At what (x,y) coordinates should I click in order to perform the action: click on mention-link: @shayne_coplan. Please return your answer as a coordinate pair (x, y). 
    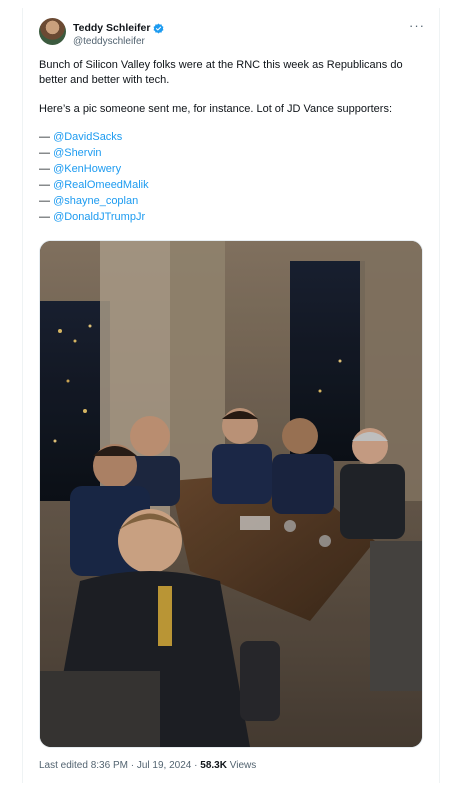
    Looking at the image, I should click on (95, 201).